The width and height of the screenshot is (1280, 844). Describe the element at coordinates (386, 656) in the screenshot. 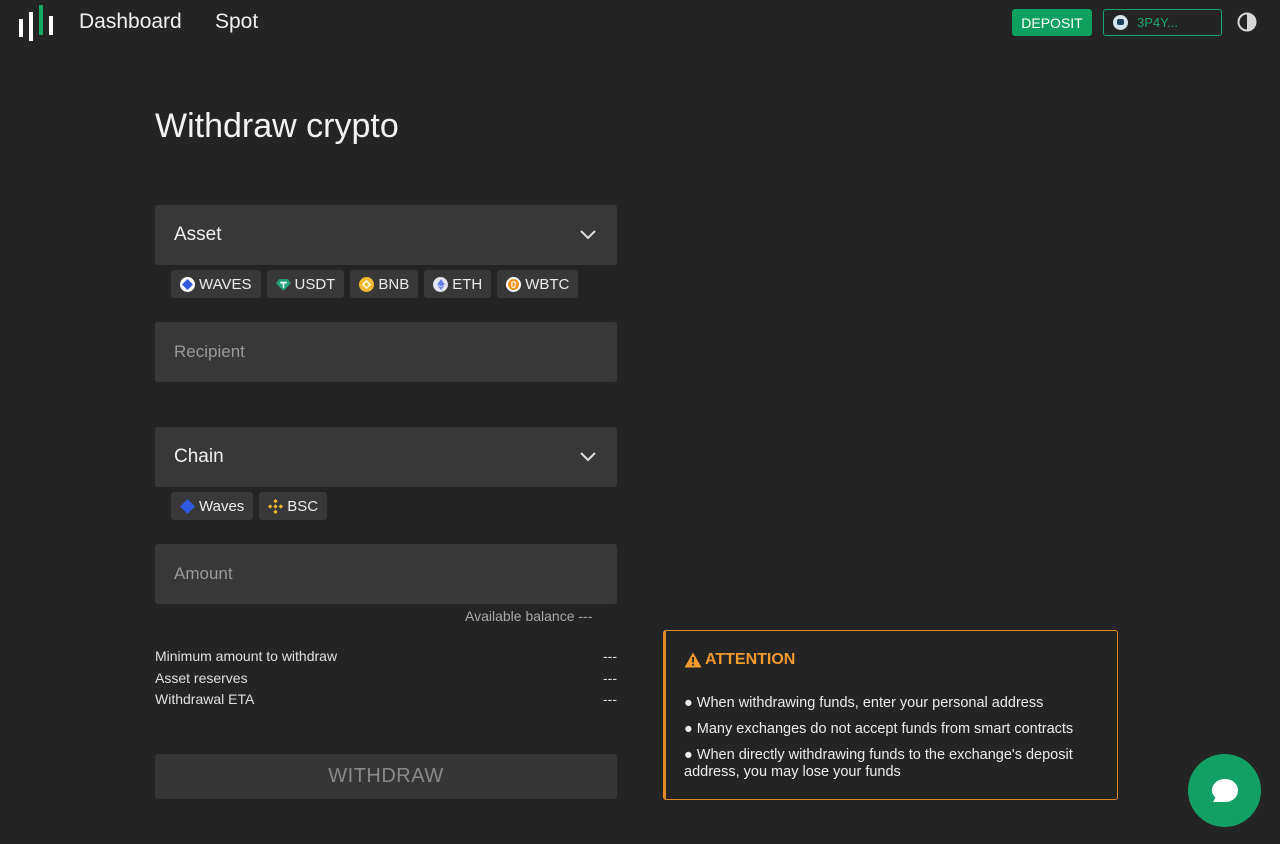

I see `info-row-minimum: Minimum amount to withdraw ---` at that location.